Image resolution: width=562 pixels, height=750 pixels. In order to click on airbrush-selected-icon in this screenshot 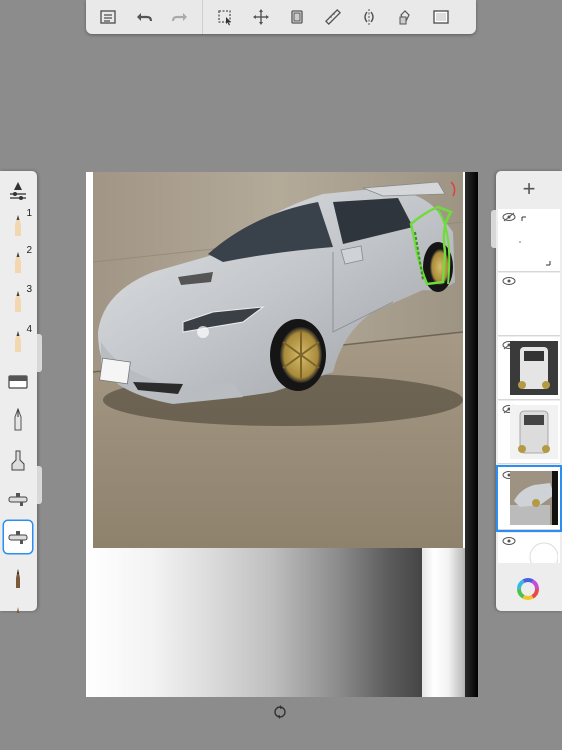, I will do `click(18, 537)`.